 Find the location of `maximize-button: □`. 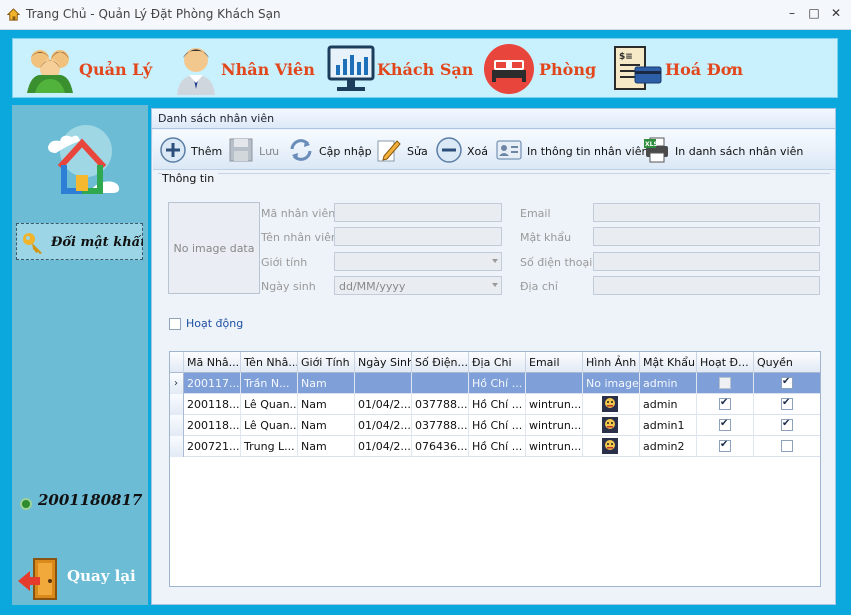

maximize-button: □ is located at coordinates (814, 13).